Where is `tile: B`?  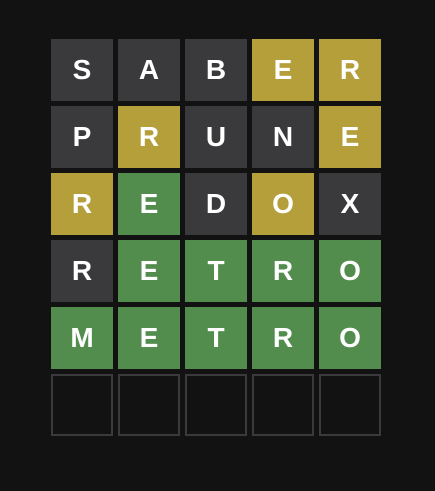
tile: B is located at coordinates (216, 70).